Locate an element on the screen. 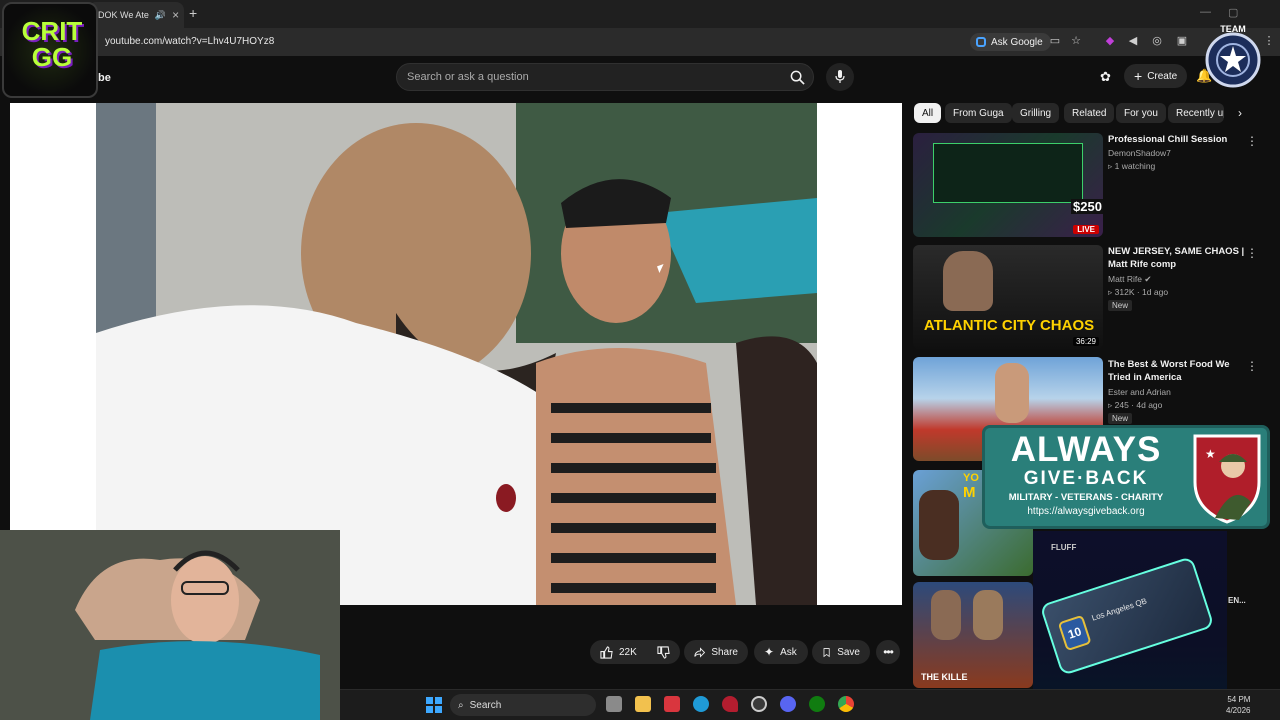 The image size is (1280, 720). create-button: + Create is located at coordinates (1156, 76).